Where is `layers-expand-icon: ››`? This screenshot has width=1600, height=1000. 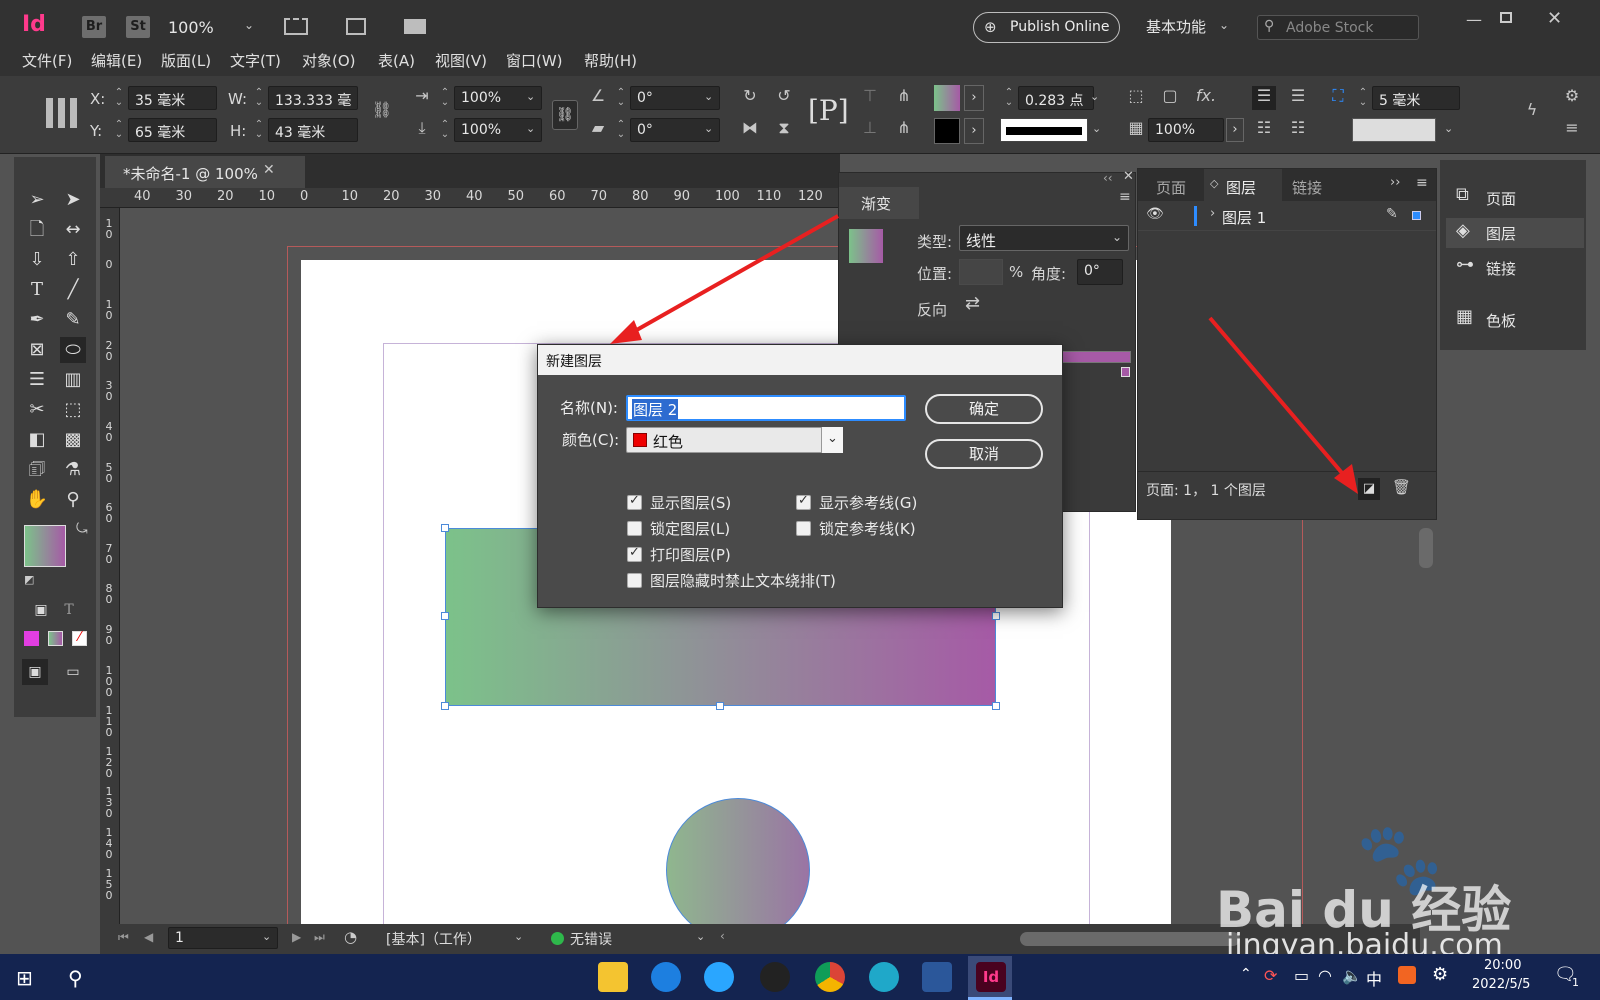
layers-expand-icon: ›› is located at coordinates (1395, 182).